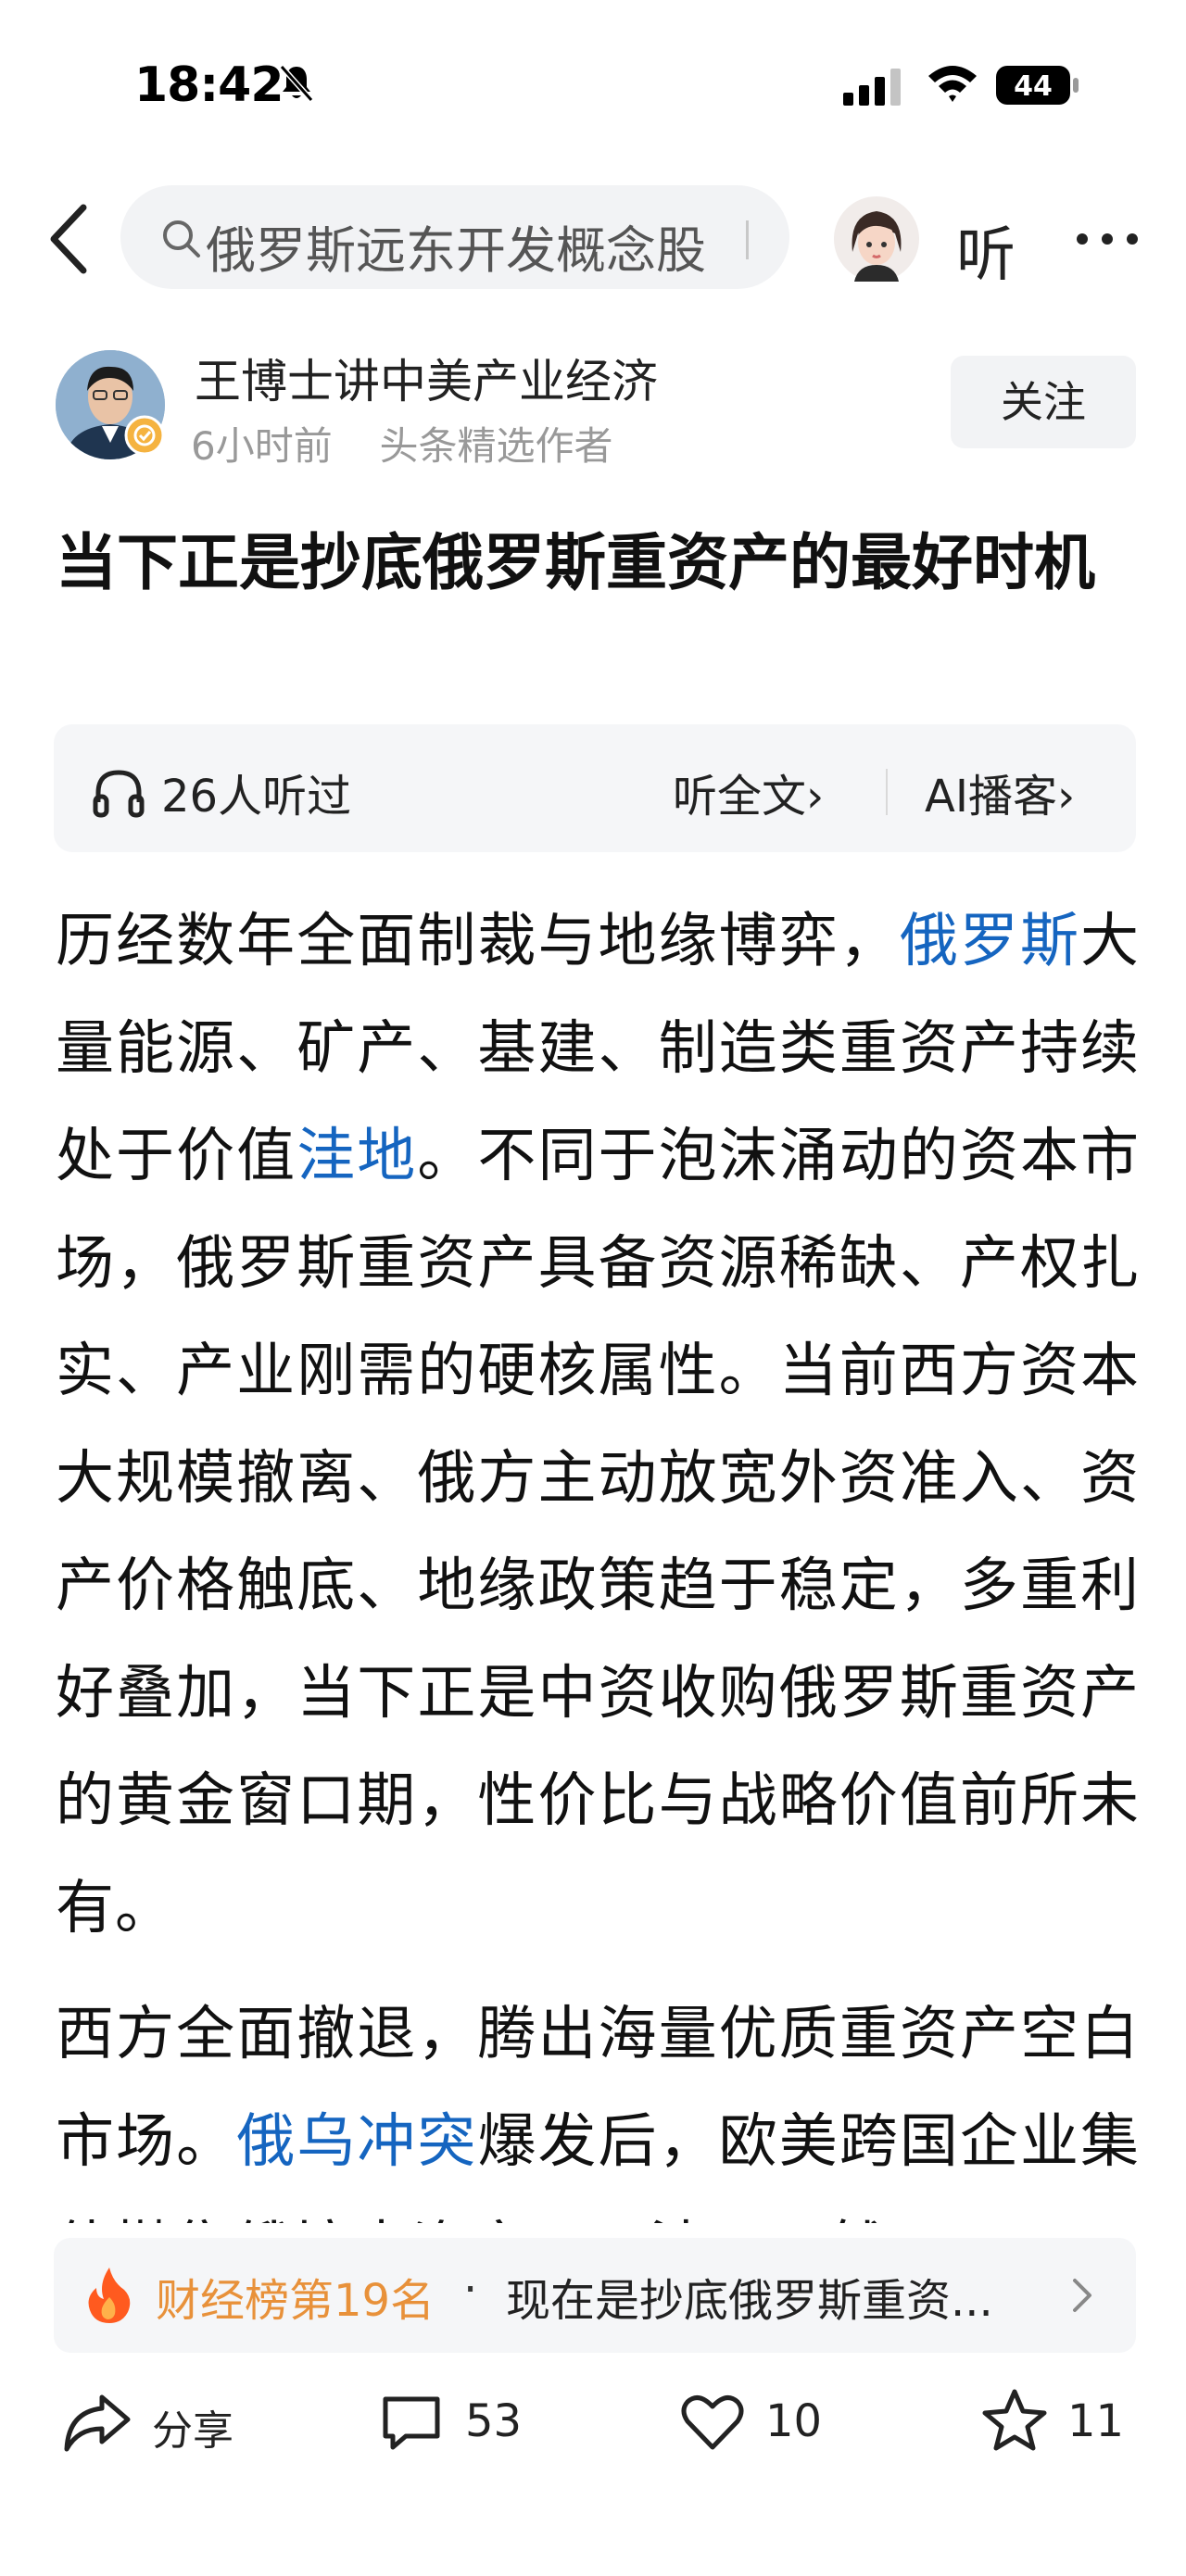 The image size is (1186, 2576). Describe the element at coordinates (986, 250) in the screenshot. I see `listen-button: 听` at that location.